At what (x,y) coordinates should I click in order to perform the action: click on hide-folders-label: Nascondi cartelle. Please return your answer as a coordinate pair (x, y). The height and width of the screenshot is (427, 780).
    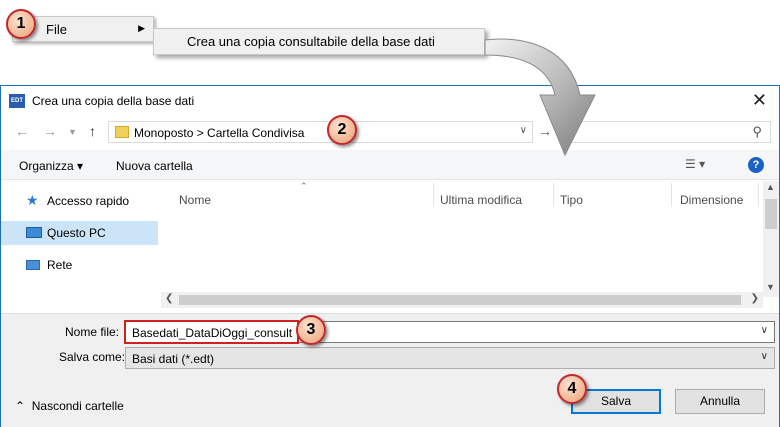
    Looking at the image, I should click on (77, 406).